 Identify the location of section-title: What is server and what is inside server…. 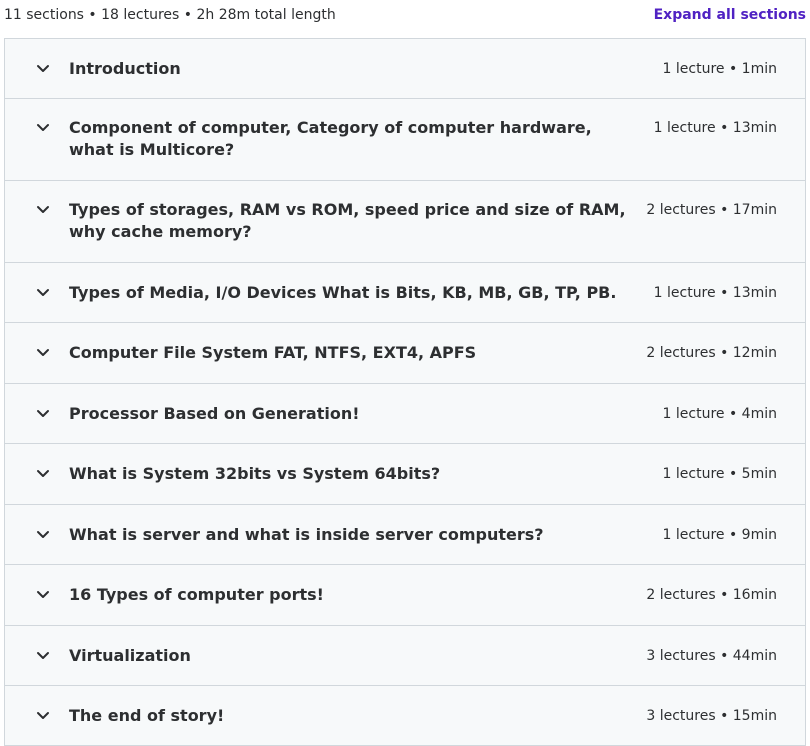
(306, 534).